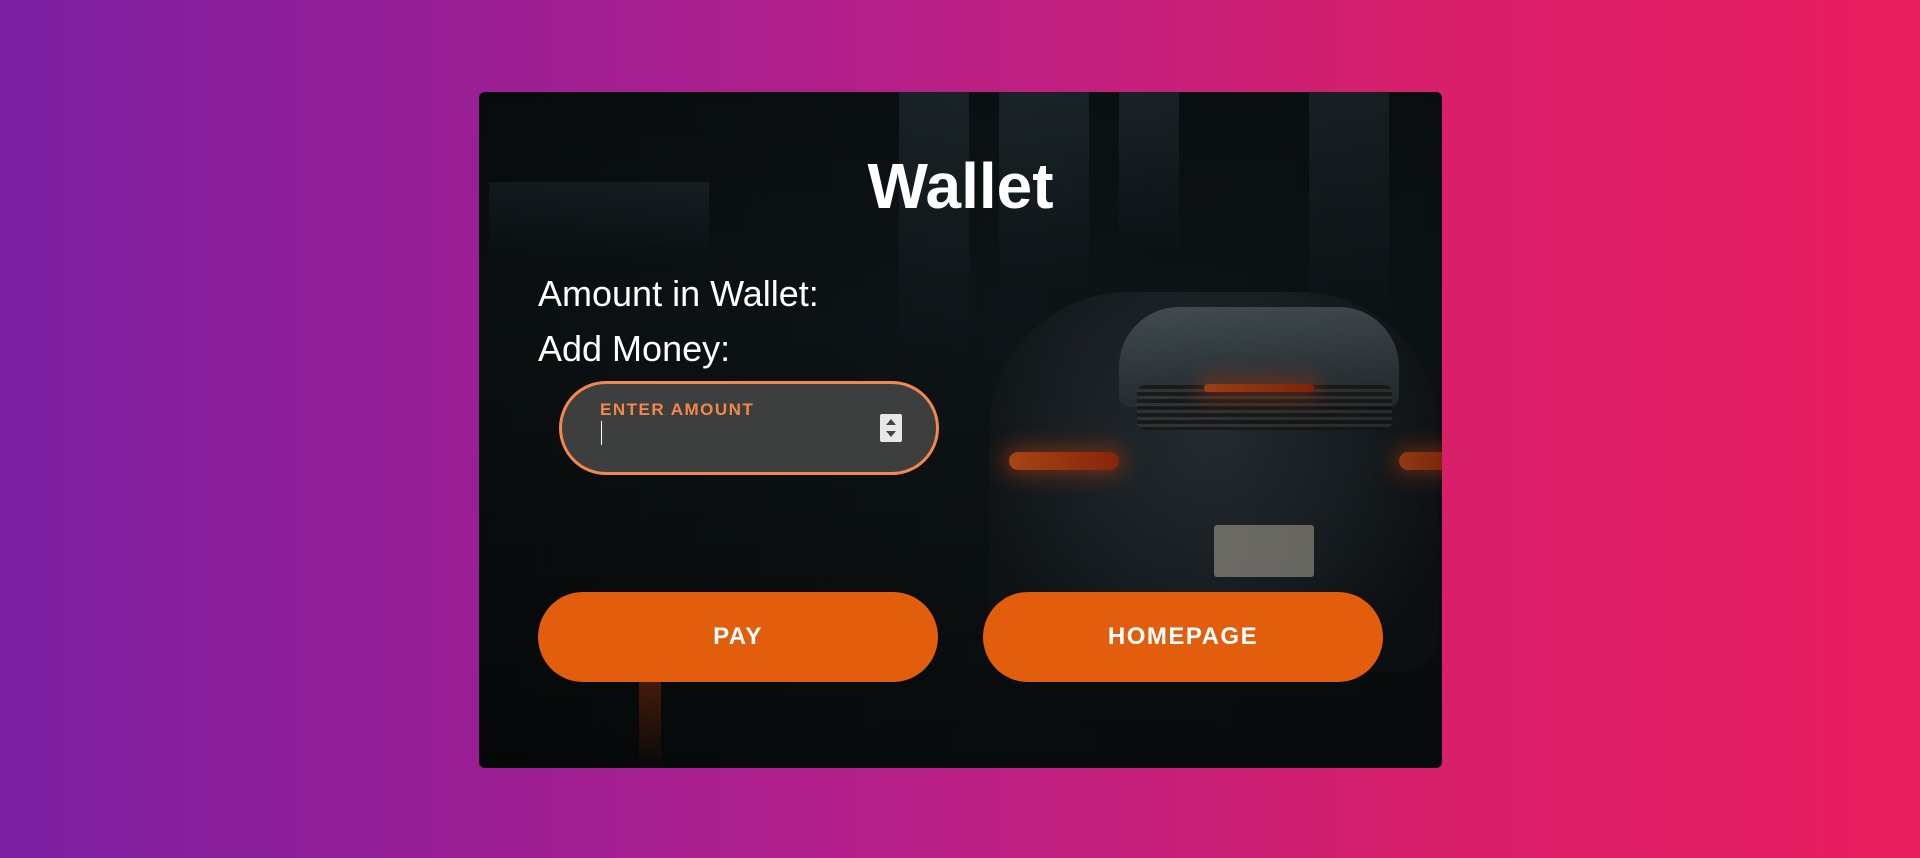  I want to click on page-title: Wallet, so click(960, 186).